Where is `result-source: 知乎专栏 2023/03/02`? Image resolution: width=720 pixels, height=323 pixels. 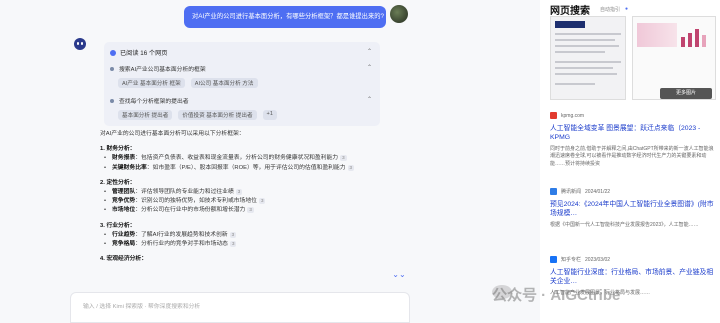 result-source: 知乎专栏 2023/03/02 is located at coordinates (580, 259).